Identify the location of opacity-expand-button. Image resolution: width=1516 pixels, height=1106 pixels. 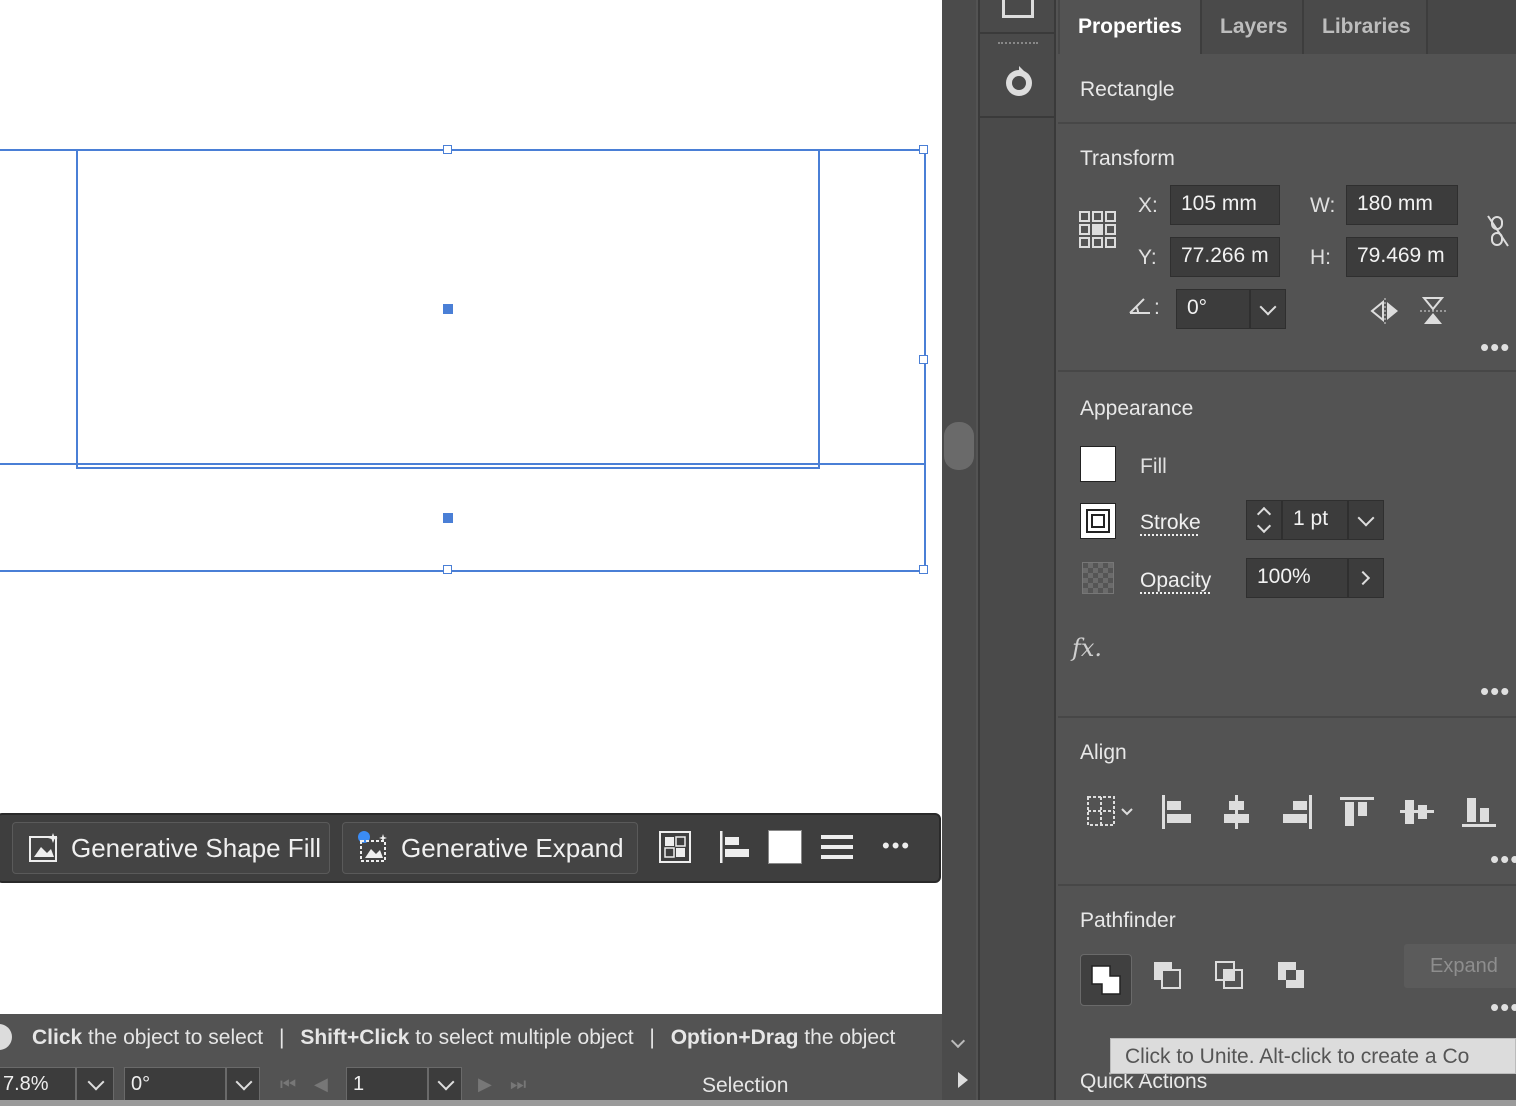
(1366, 578).